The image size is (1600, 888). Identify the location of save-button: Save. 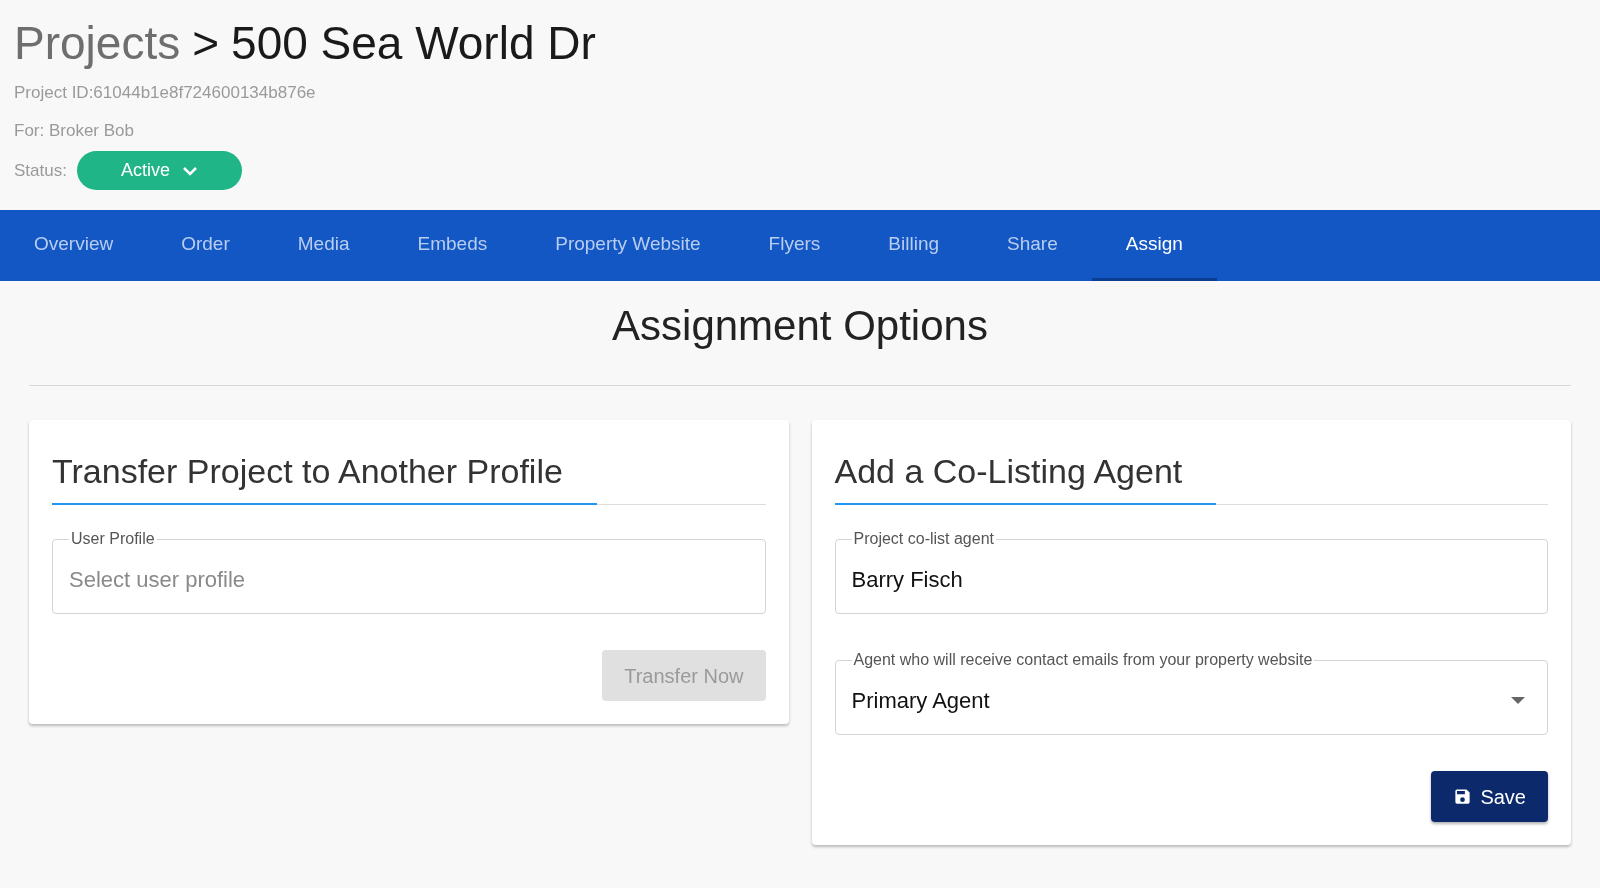
(1489, 796).